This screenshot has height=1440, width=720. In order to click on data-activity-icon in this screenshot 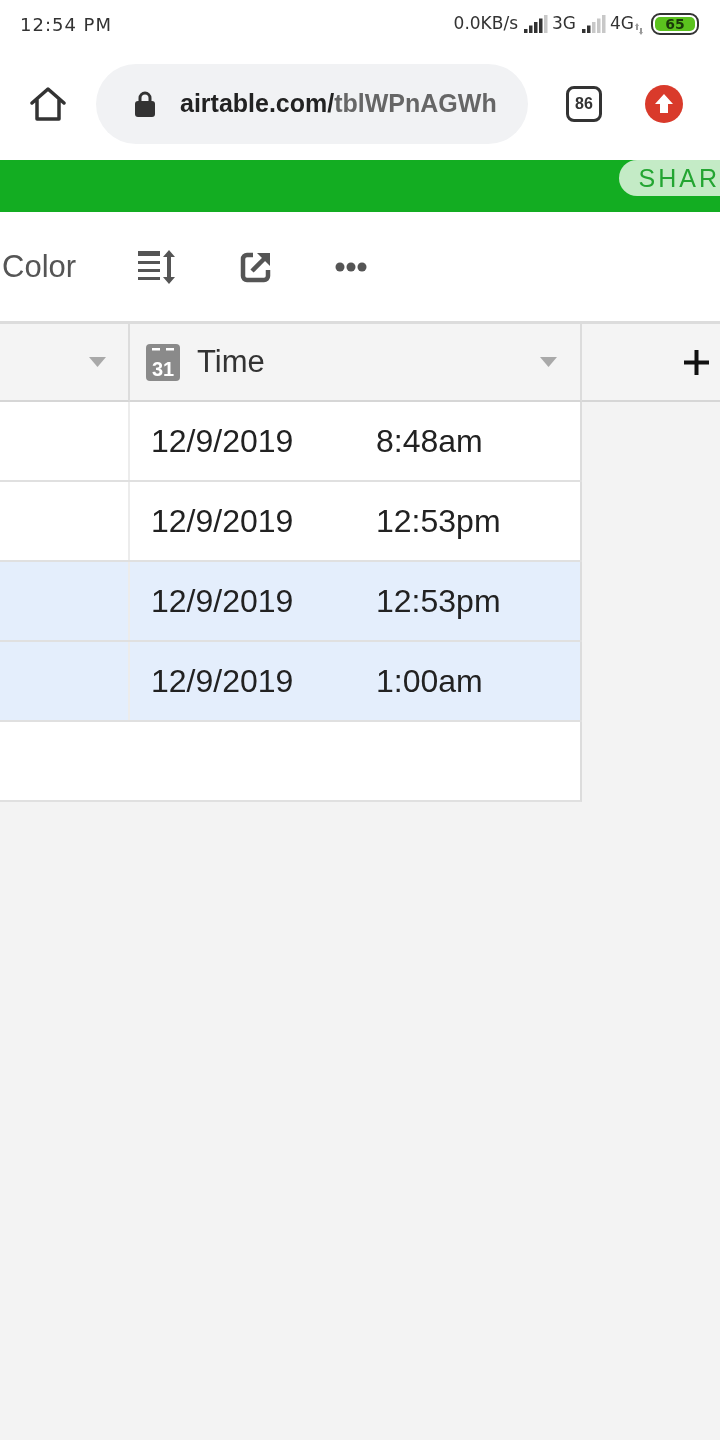, I will do `click(639, 28)`.